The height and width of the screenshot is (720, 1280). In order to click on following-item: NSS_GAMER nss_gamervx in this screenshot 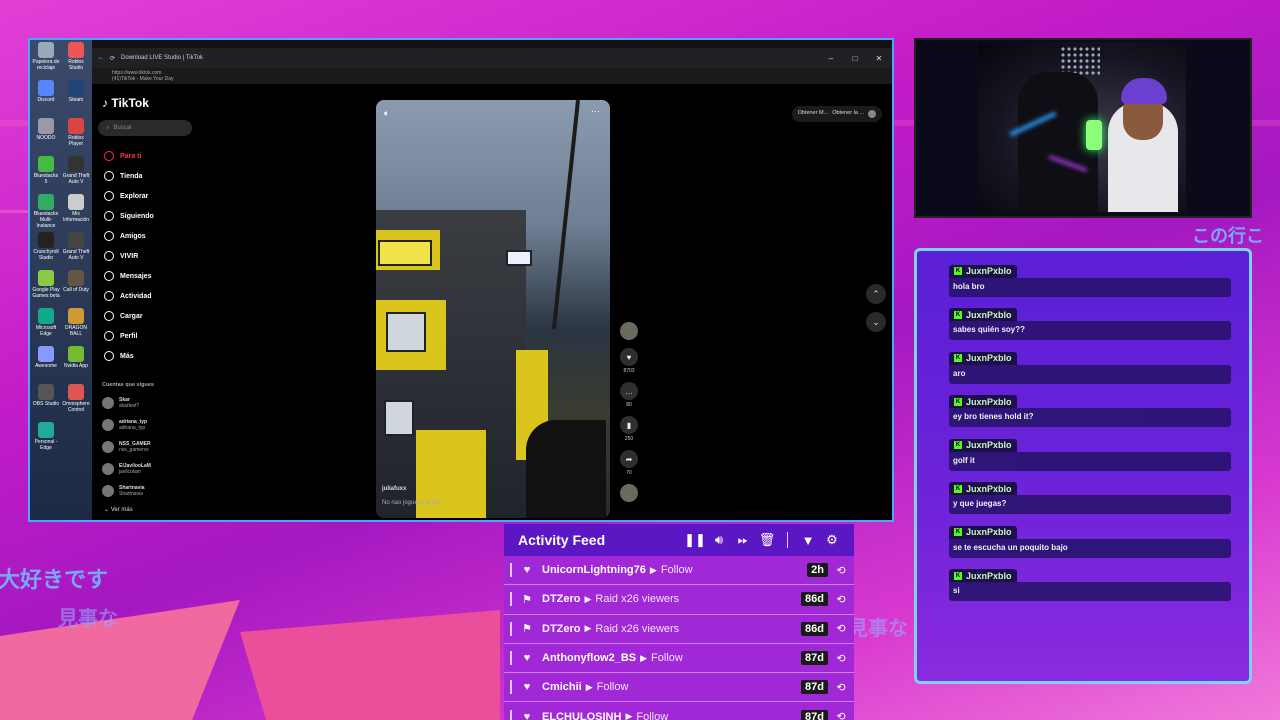, I will do `click(147, 447)`.